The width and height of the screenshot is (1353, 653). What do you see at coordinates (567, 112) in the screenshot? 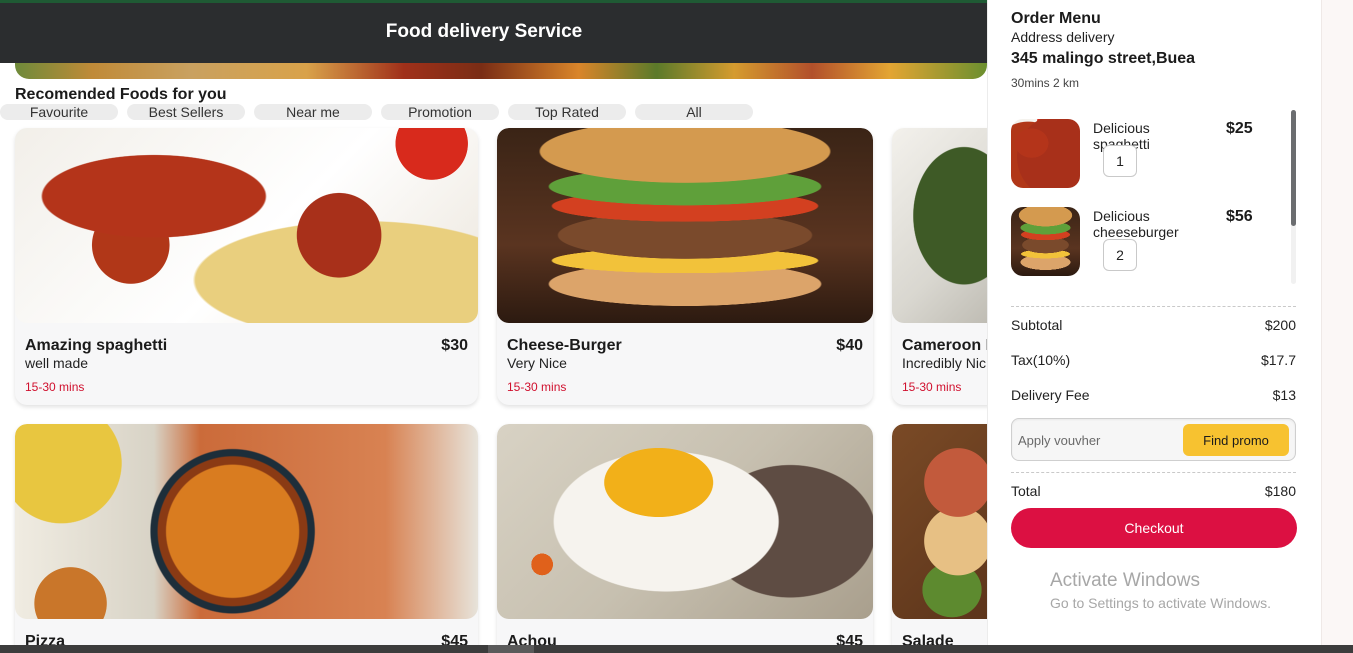
I see `chip-top-rated: Top Rated` at bounding box center [567, 112].